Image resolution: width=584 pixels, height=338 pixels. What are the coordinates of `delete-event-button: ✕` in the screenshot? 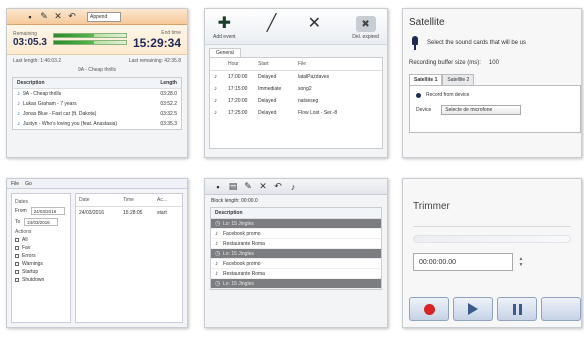 It's located at (314, 28).